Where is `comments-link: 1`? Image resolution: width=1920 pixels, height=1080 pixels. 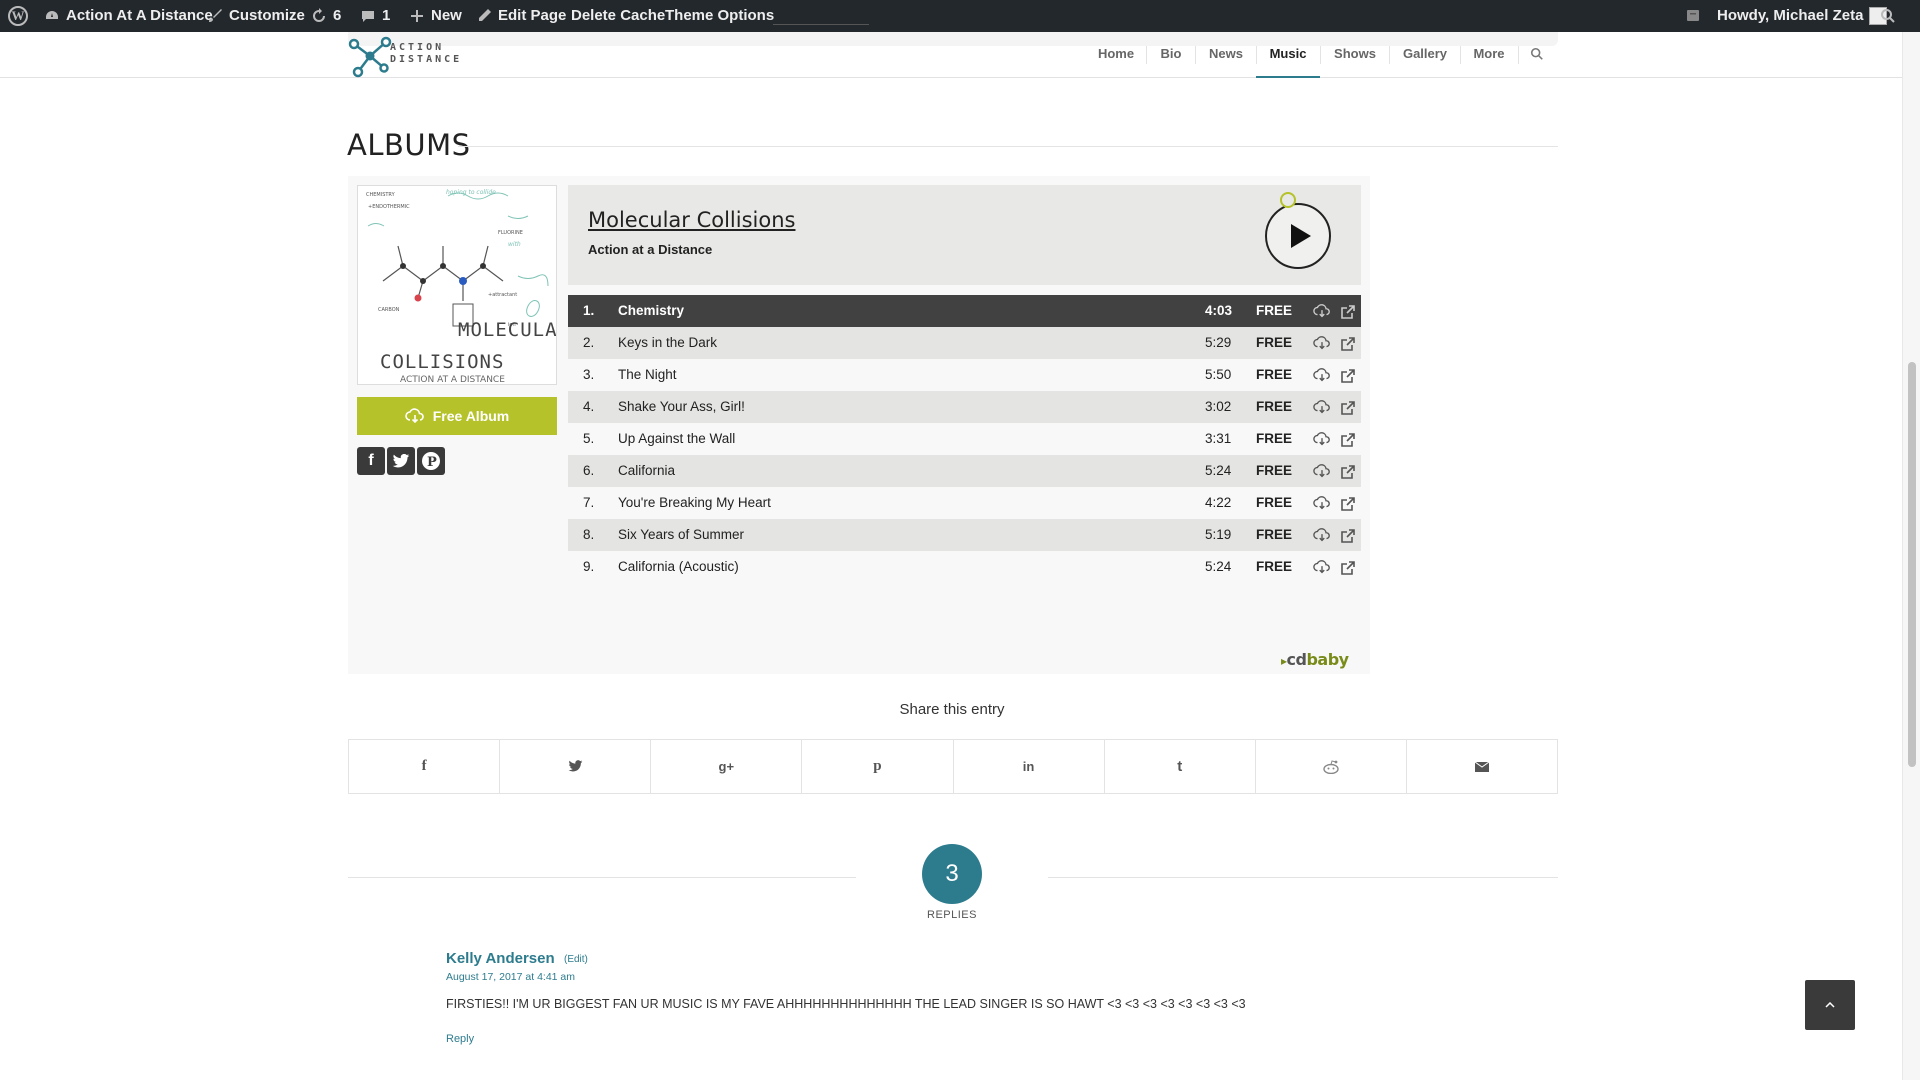 comments-link: 1 is located at coordinates (375, 16).